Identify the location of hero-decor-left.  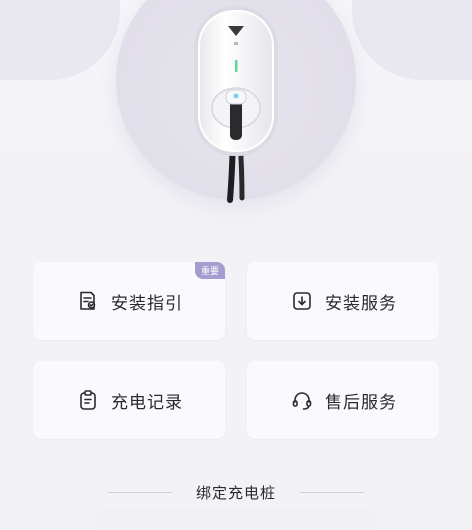
(60, 40).